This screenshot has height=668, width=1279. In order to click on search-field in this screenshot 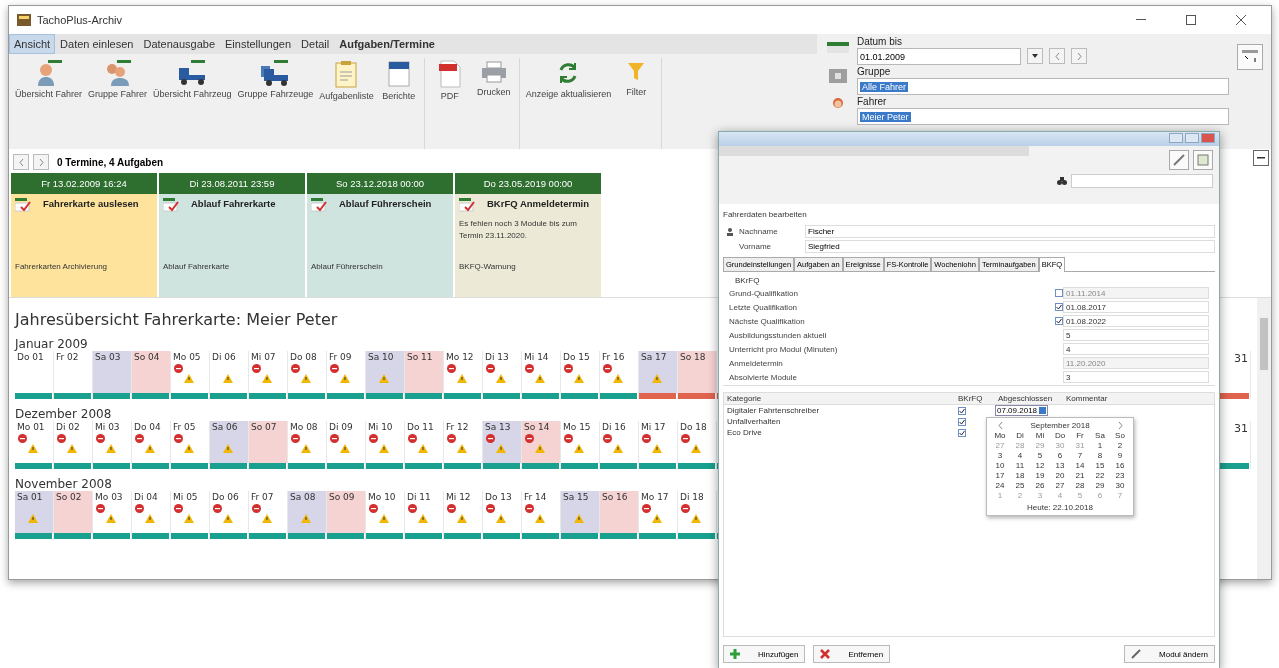, I will do `click(1142, 181)`.